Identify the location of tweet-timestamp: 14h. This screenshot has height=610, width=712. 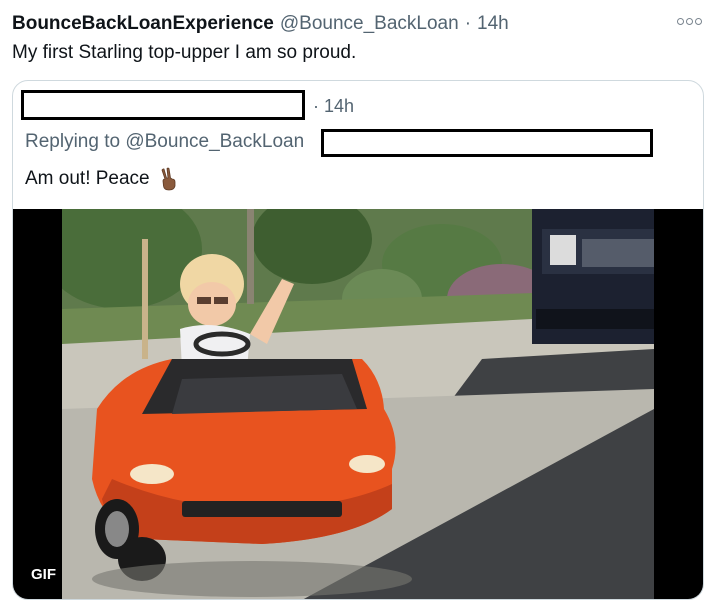
(493, 24).